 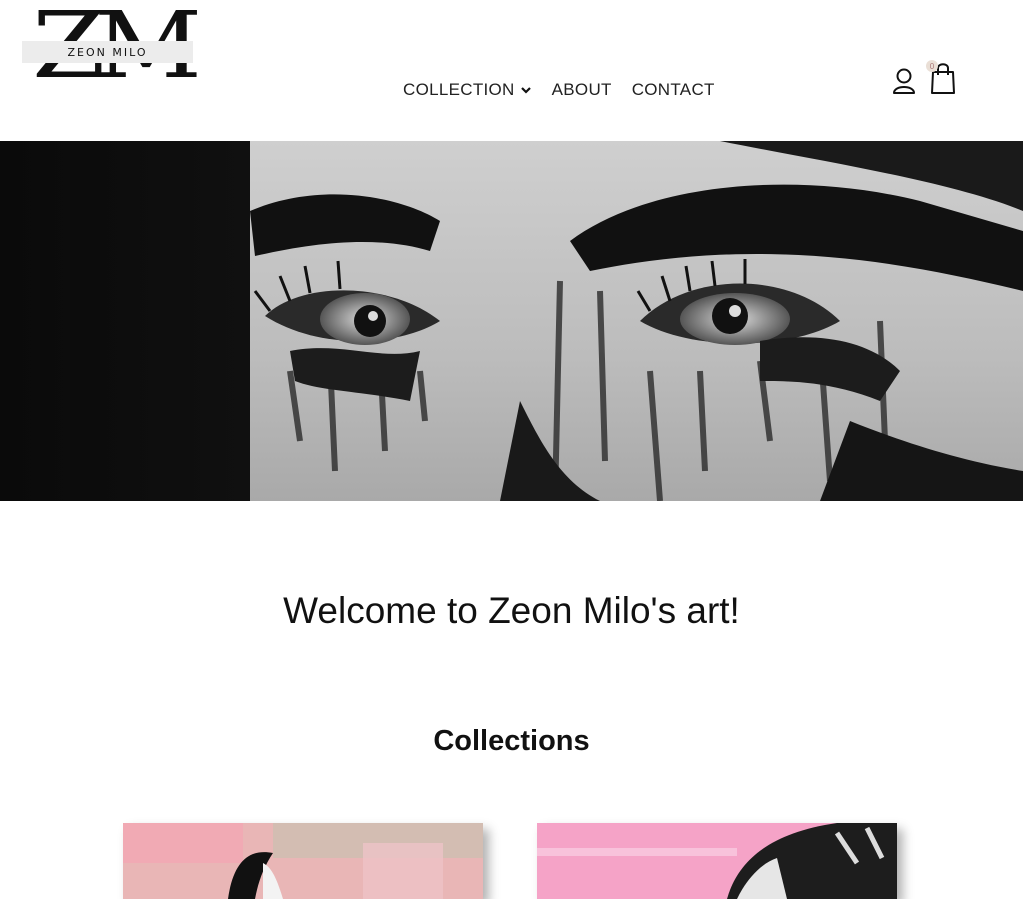 I want to click on nav-item-about: ABOUT, so click(x=582, y=90).